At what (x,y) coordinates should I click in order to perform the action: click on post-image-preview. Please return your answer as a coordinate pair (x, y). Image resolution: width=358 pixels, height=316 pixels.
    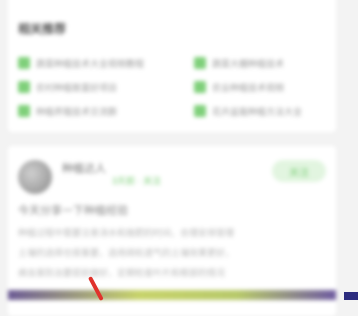
    Looking at the image, I should click on (172, 295).